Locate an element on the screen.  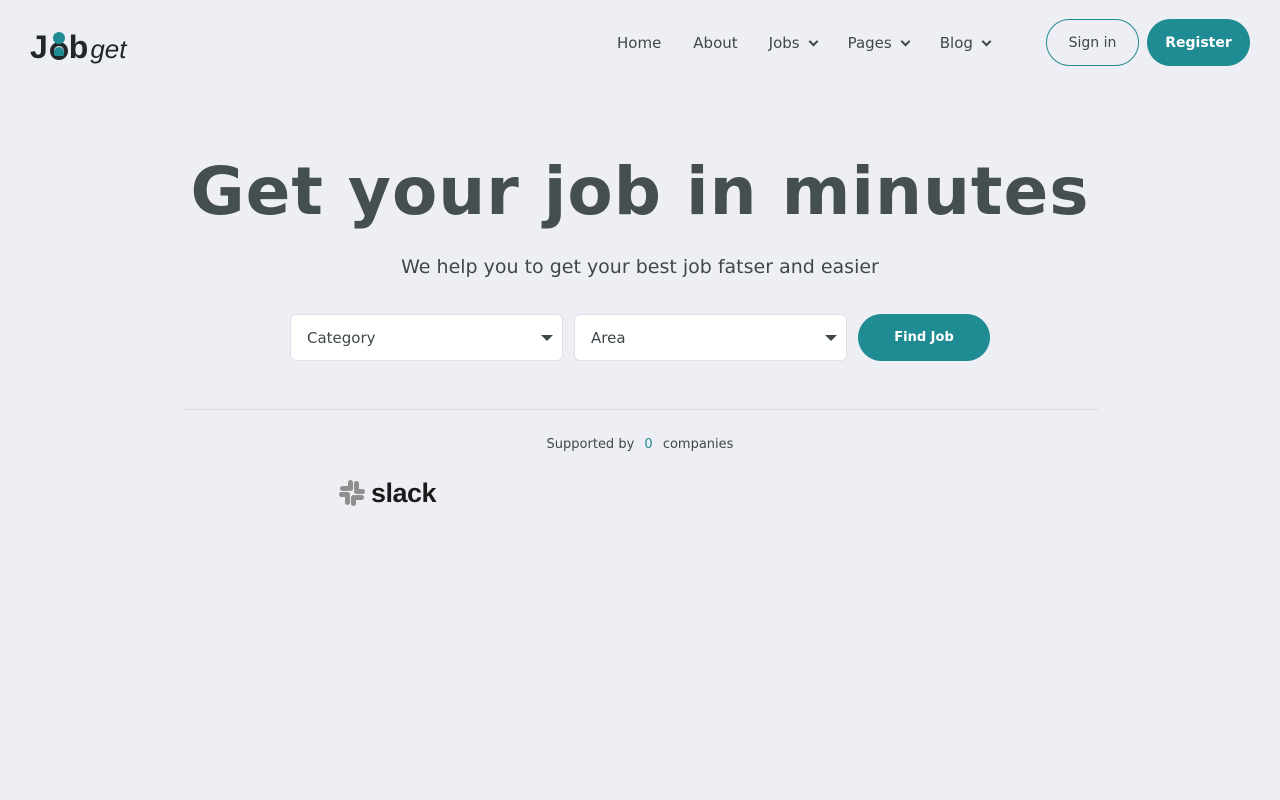
nav-item-about: About is located at coordinates (715, 43).